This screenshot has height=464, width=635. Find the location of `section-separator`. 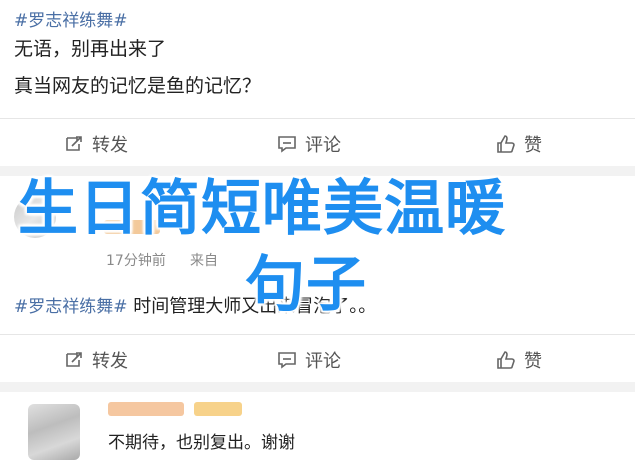

section-separator is located at coordinates (317, 387).